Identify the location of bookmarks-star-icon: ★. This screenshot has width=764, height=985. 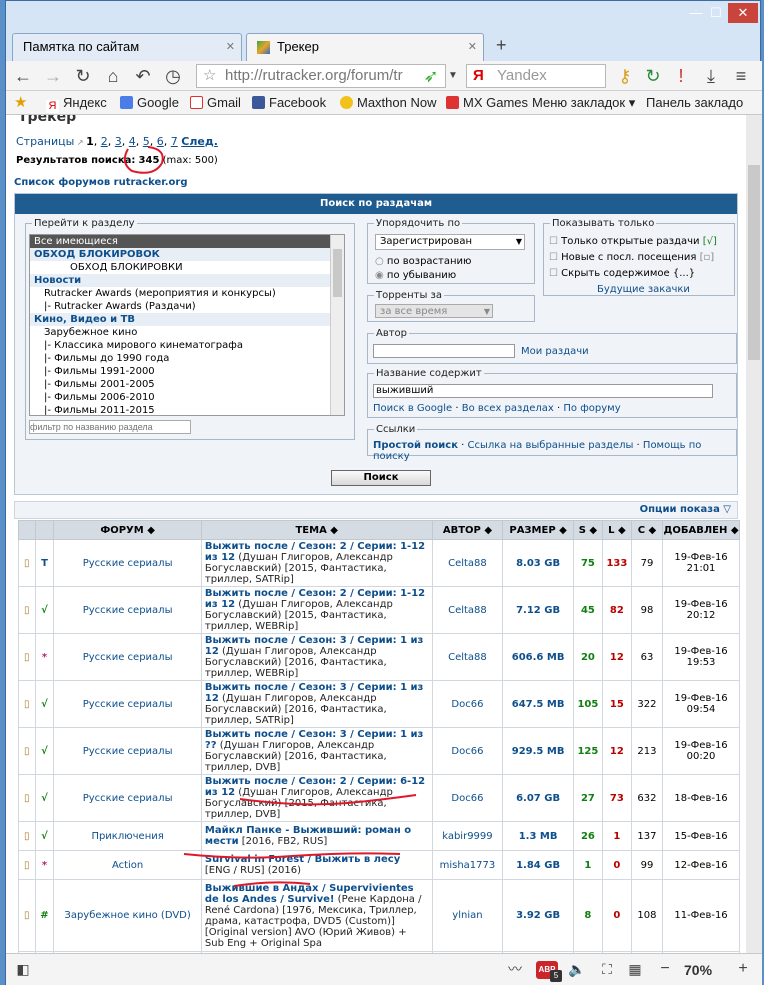
(20, 102).